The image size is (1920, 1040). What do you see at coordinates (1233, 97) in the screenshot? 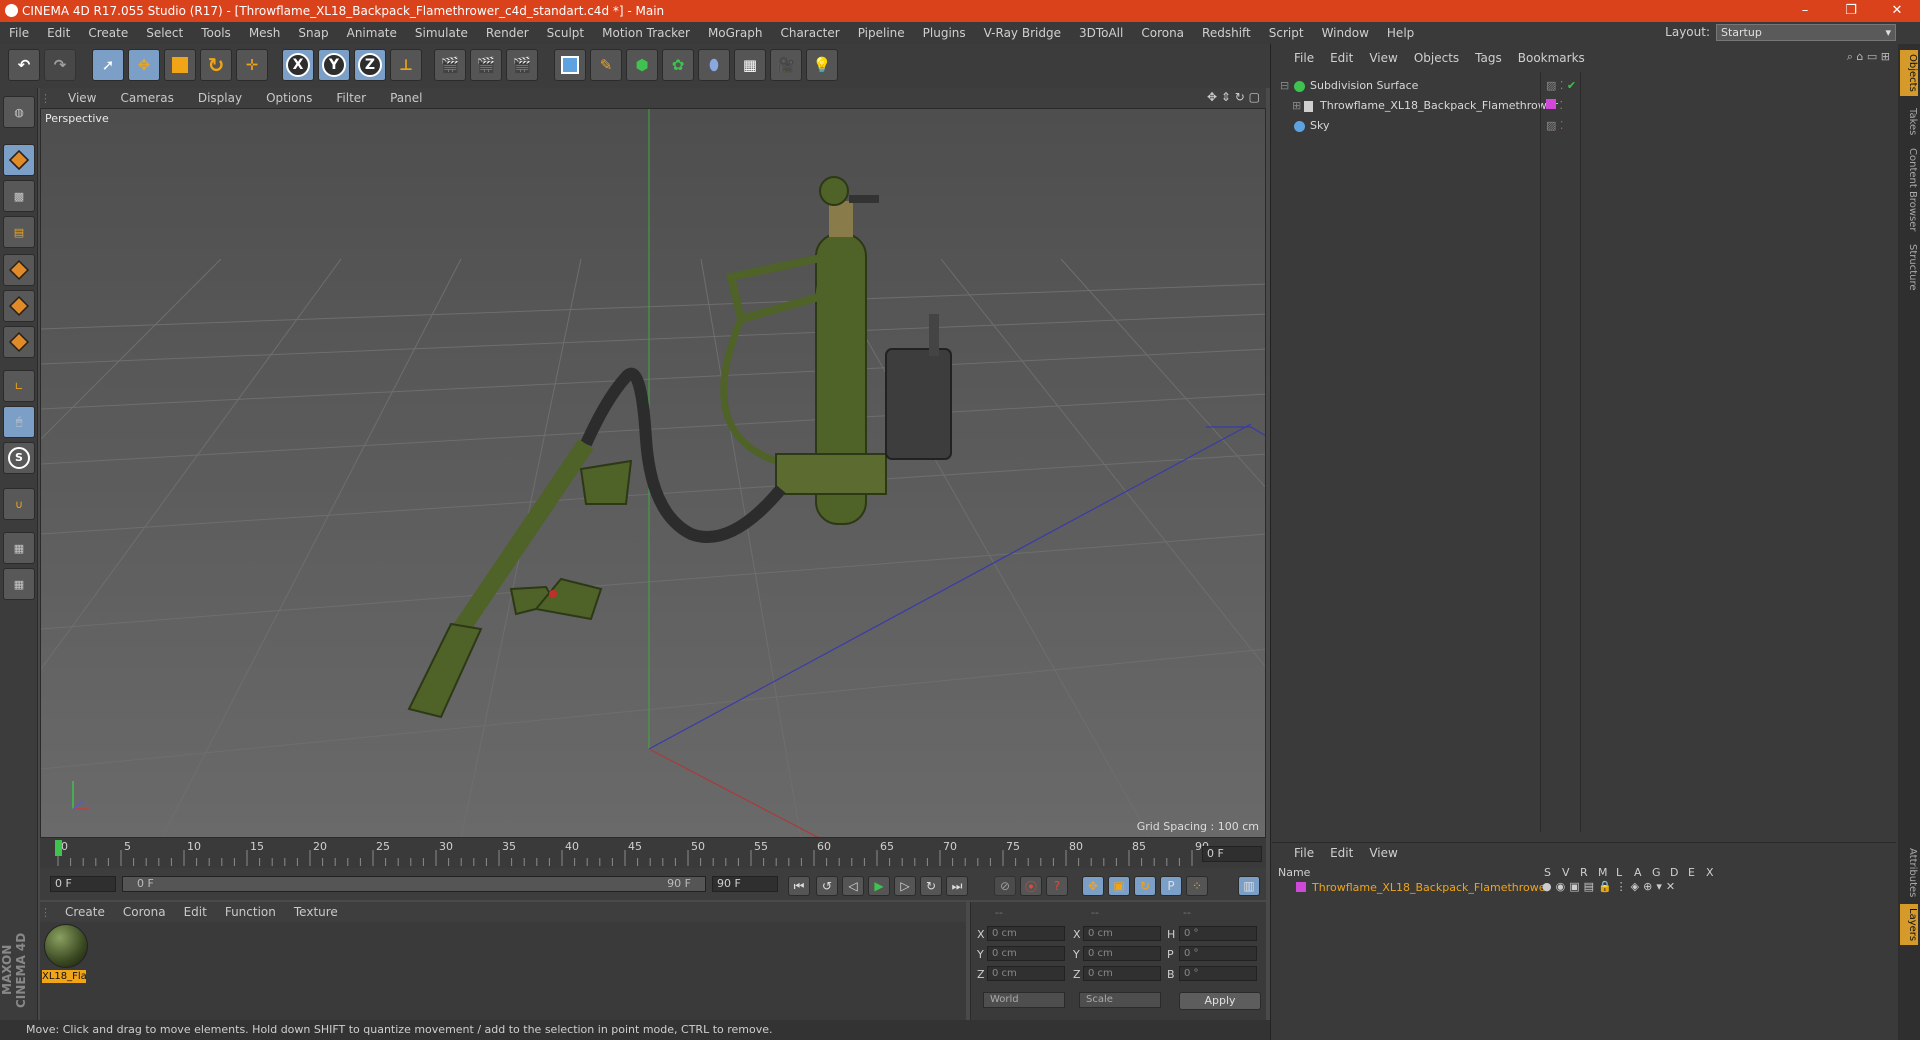
I see `viewport-nav-icons: ✥ ⇕ ↻ ▢` at bounding box center [1233, 97].